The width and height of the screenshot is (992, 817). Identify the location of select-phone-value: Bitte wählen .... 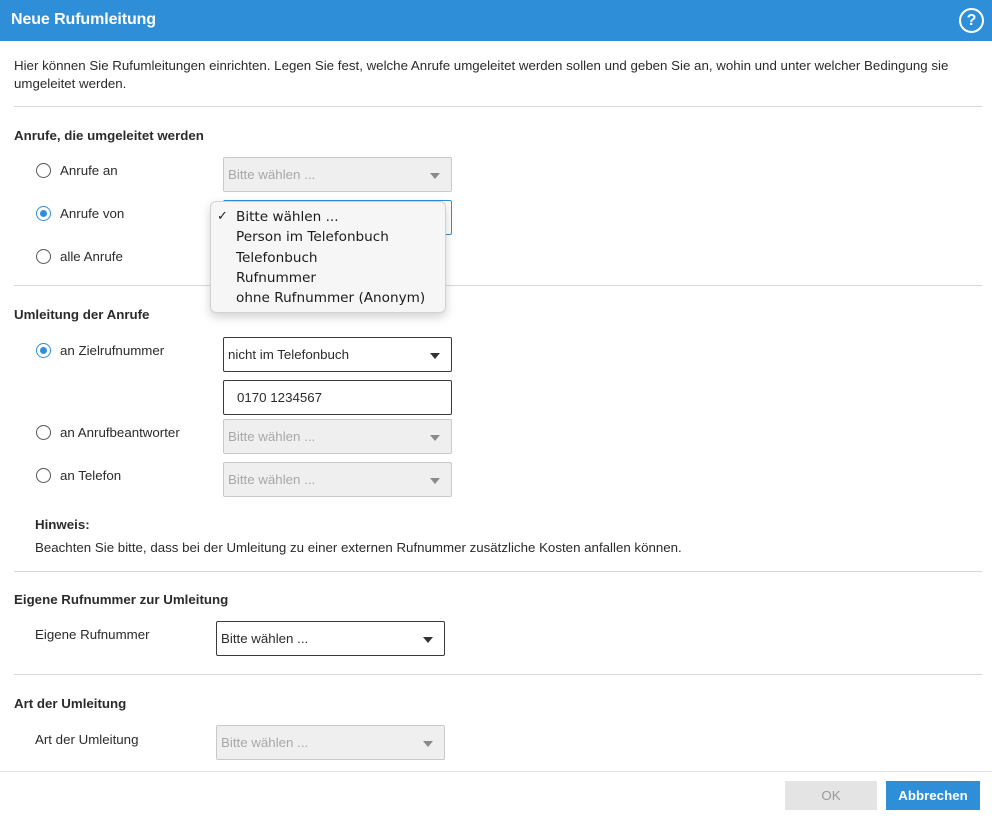
(272, 479).